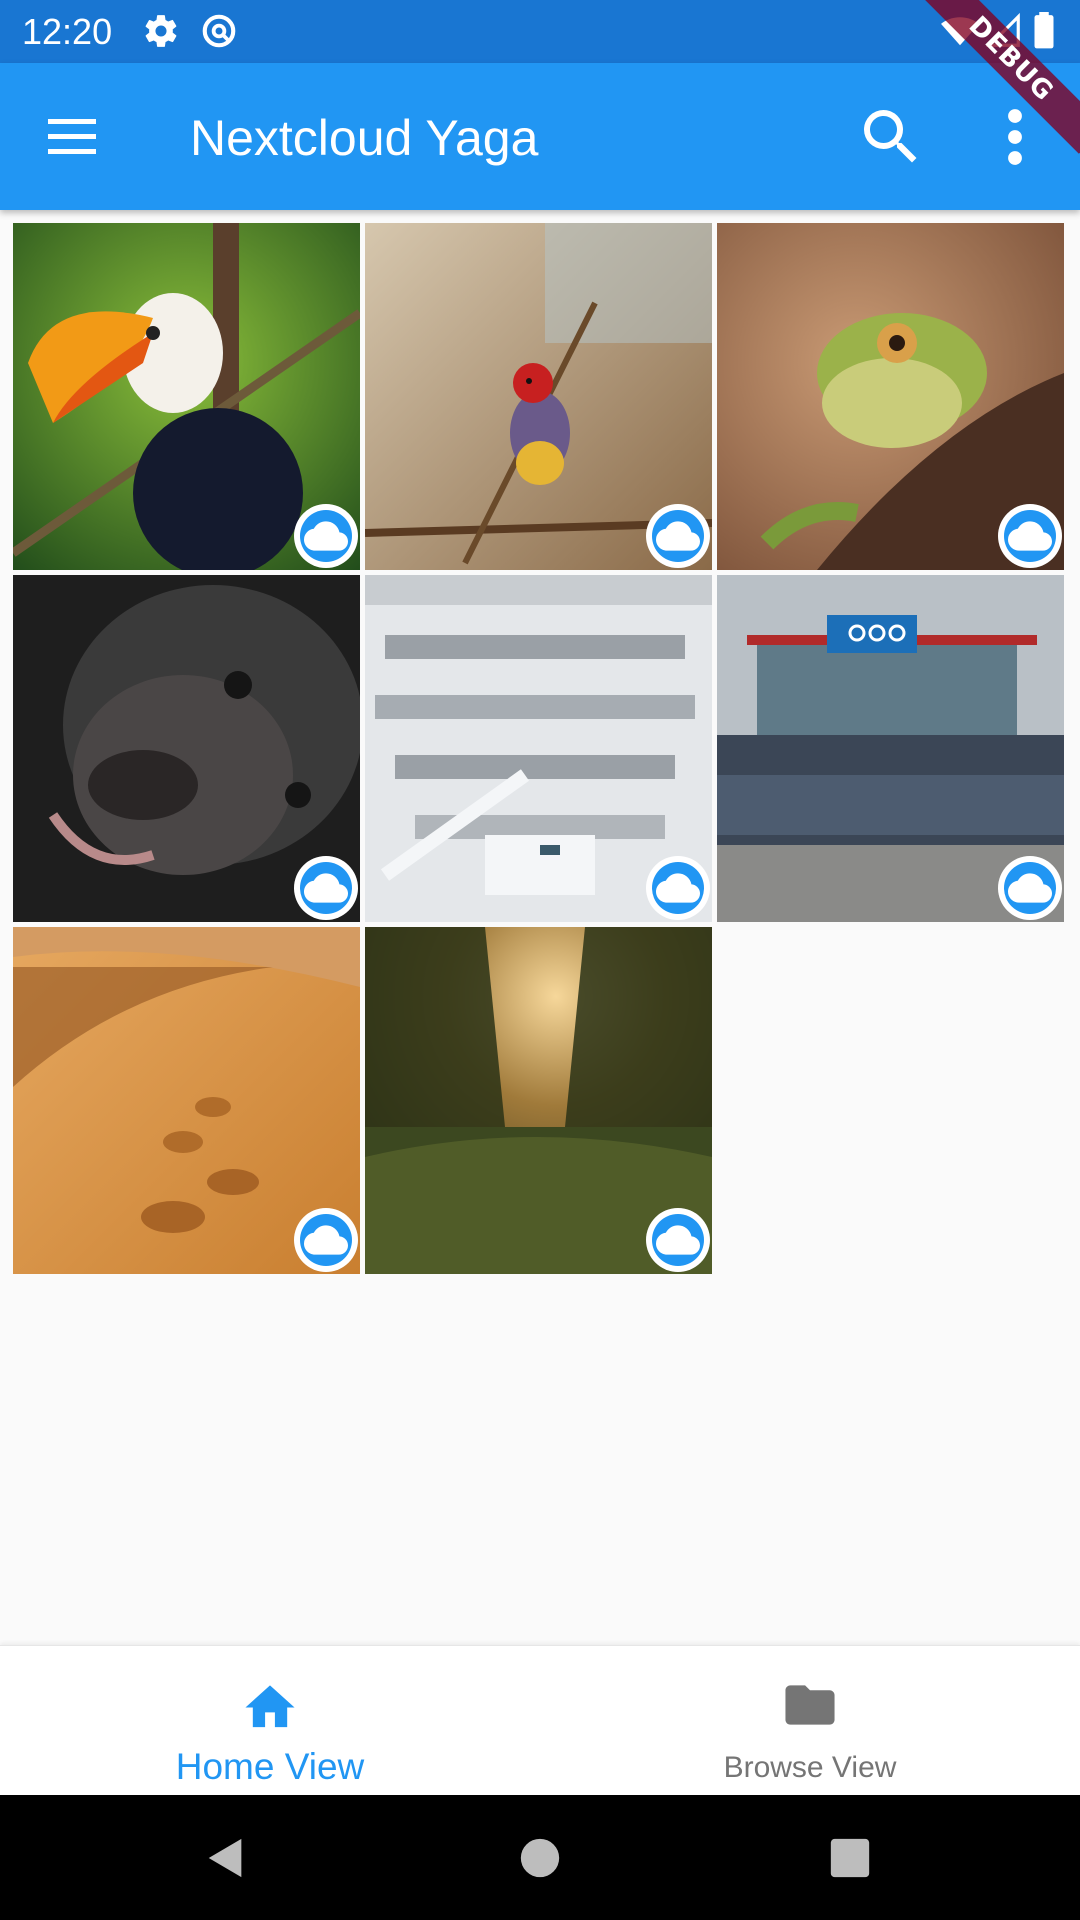 The width and height of the screenshot is (1080, 1920). Describe the element at coordinates (364, 138) in the screenshot. I see `app-title: Nextcloud Yaga` at that location.